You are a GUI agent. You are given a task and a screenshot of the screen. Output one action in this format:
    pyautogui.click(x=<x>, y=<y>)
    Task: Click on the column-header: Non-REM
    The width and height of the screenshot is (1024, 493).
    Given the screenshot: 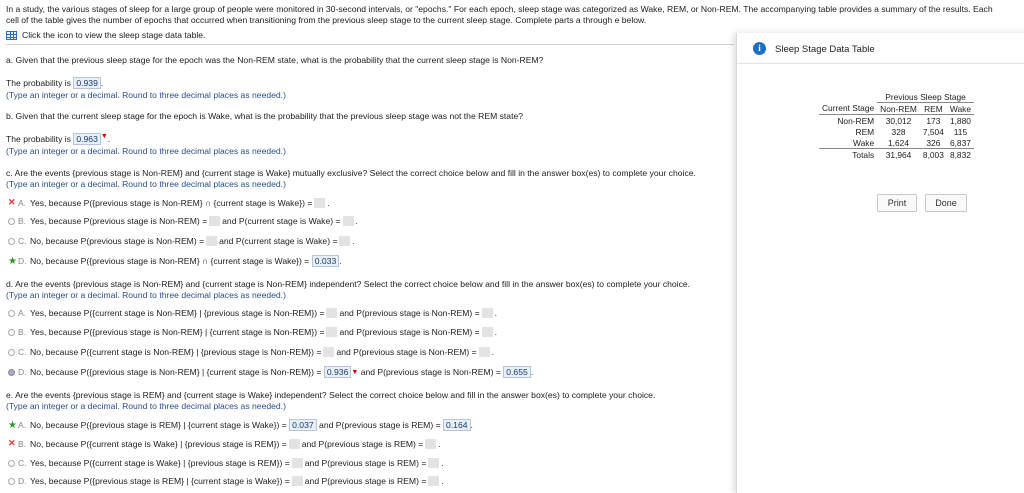 What is the action you would take?
    pyautogui.click(x=898, y=108)
    